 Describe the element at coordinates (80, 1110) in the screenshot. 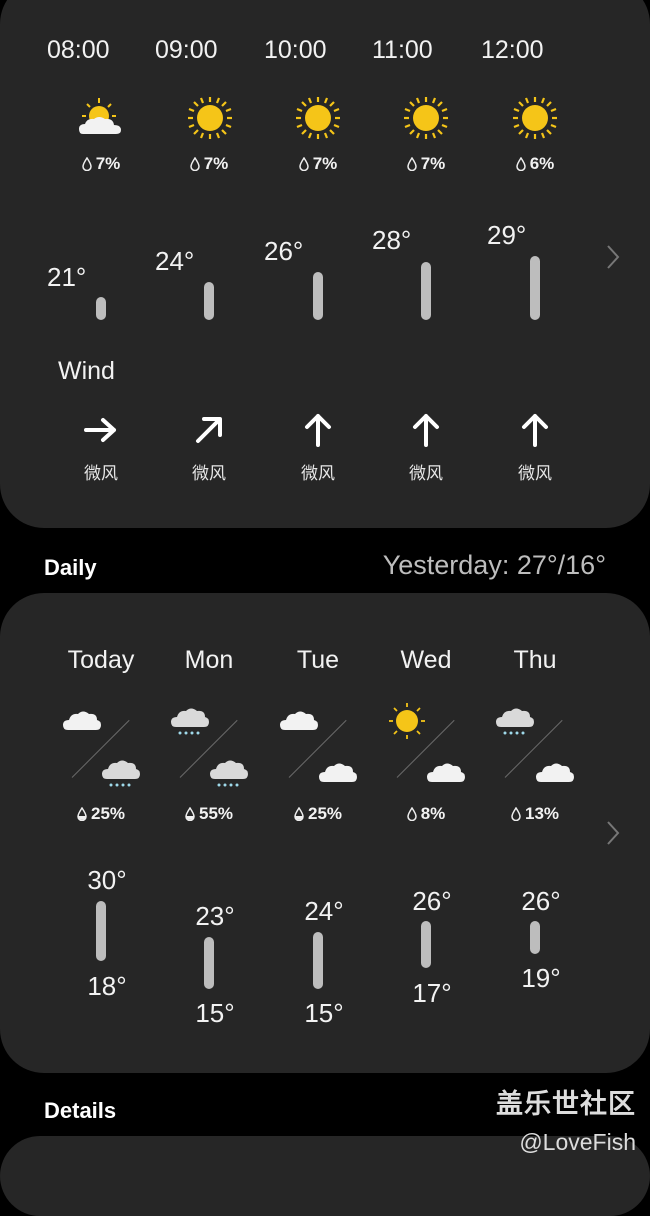

I see `details-section-title: Details` at that location.